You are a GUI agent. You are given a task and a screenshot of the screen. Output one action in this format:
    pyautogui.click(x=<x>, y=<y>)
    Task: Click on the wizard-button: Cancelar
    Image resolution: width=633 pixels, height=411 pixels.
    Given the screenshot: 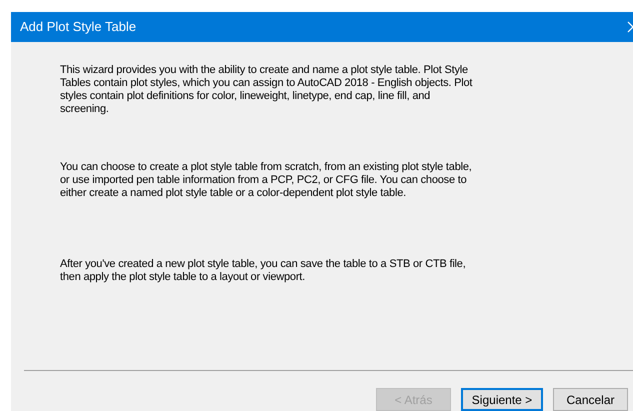 What is the action you would take?
    pyautogui.click(x=590, y=399)
    